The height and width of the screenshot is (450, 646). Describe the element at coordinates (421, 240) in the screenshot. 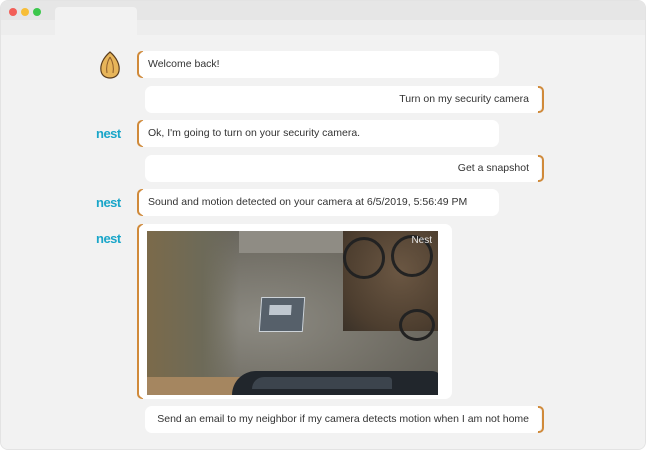

I see `snapshot-watermark: Nest` at that location.